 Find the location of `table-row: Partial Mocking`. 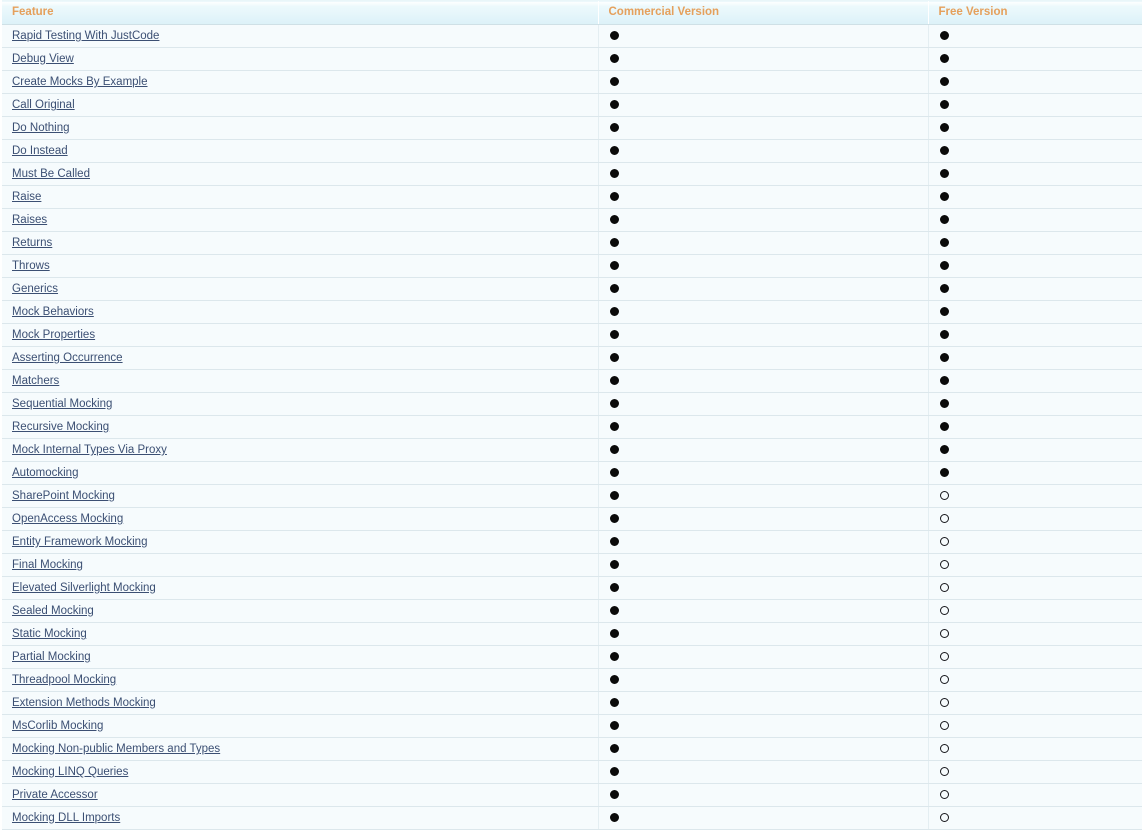

table-row: Partial Mocking is located at coordinates (572, 657).